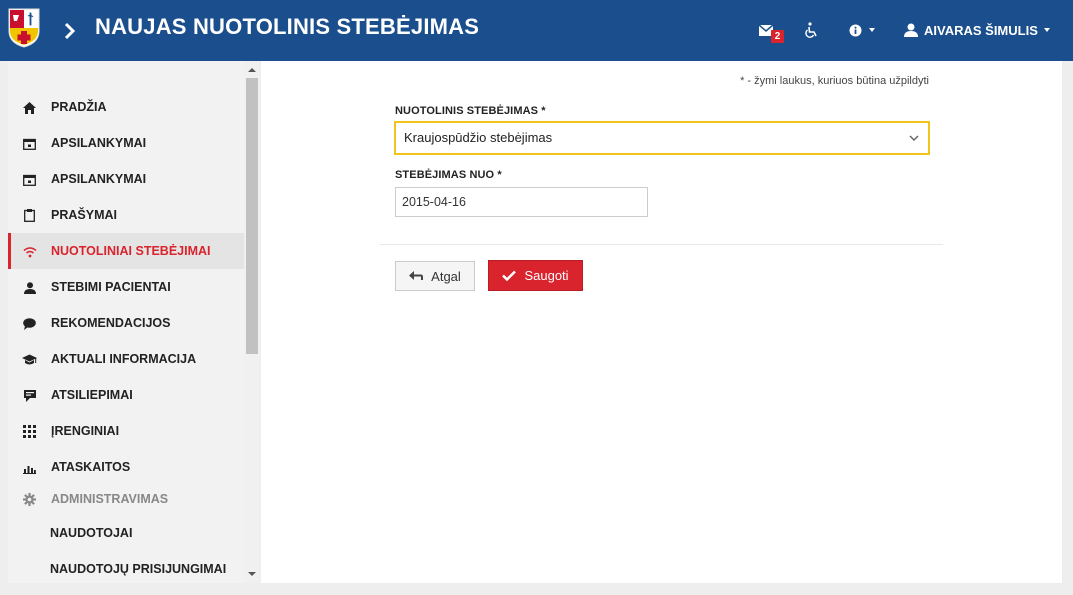 The image size is (1073, 595). What do you see at coordinates (91, 533) in the screenshot?
I see `sidebar-item-label: NAUDOTOJAI` at bounding box center [91, 533].